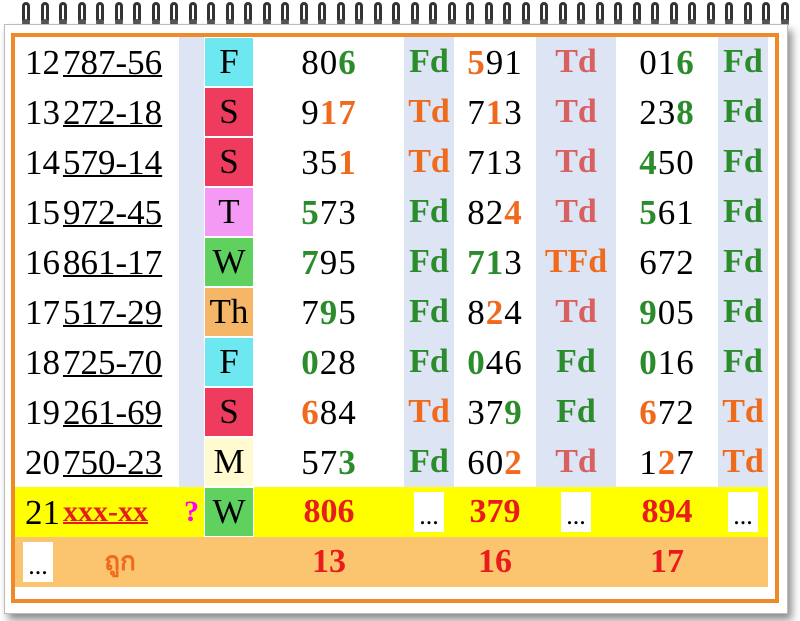  I want to click on prediction-1: 806, so click(329, 62).